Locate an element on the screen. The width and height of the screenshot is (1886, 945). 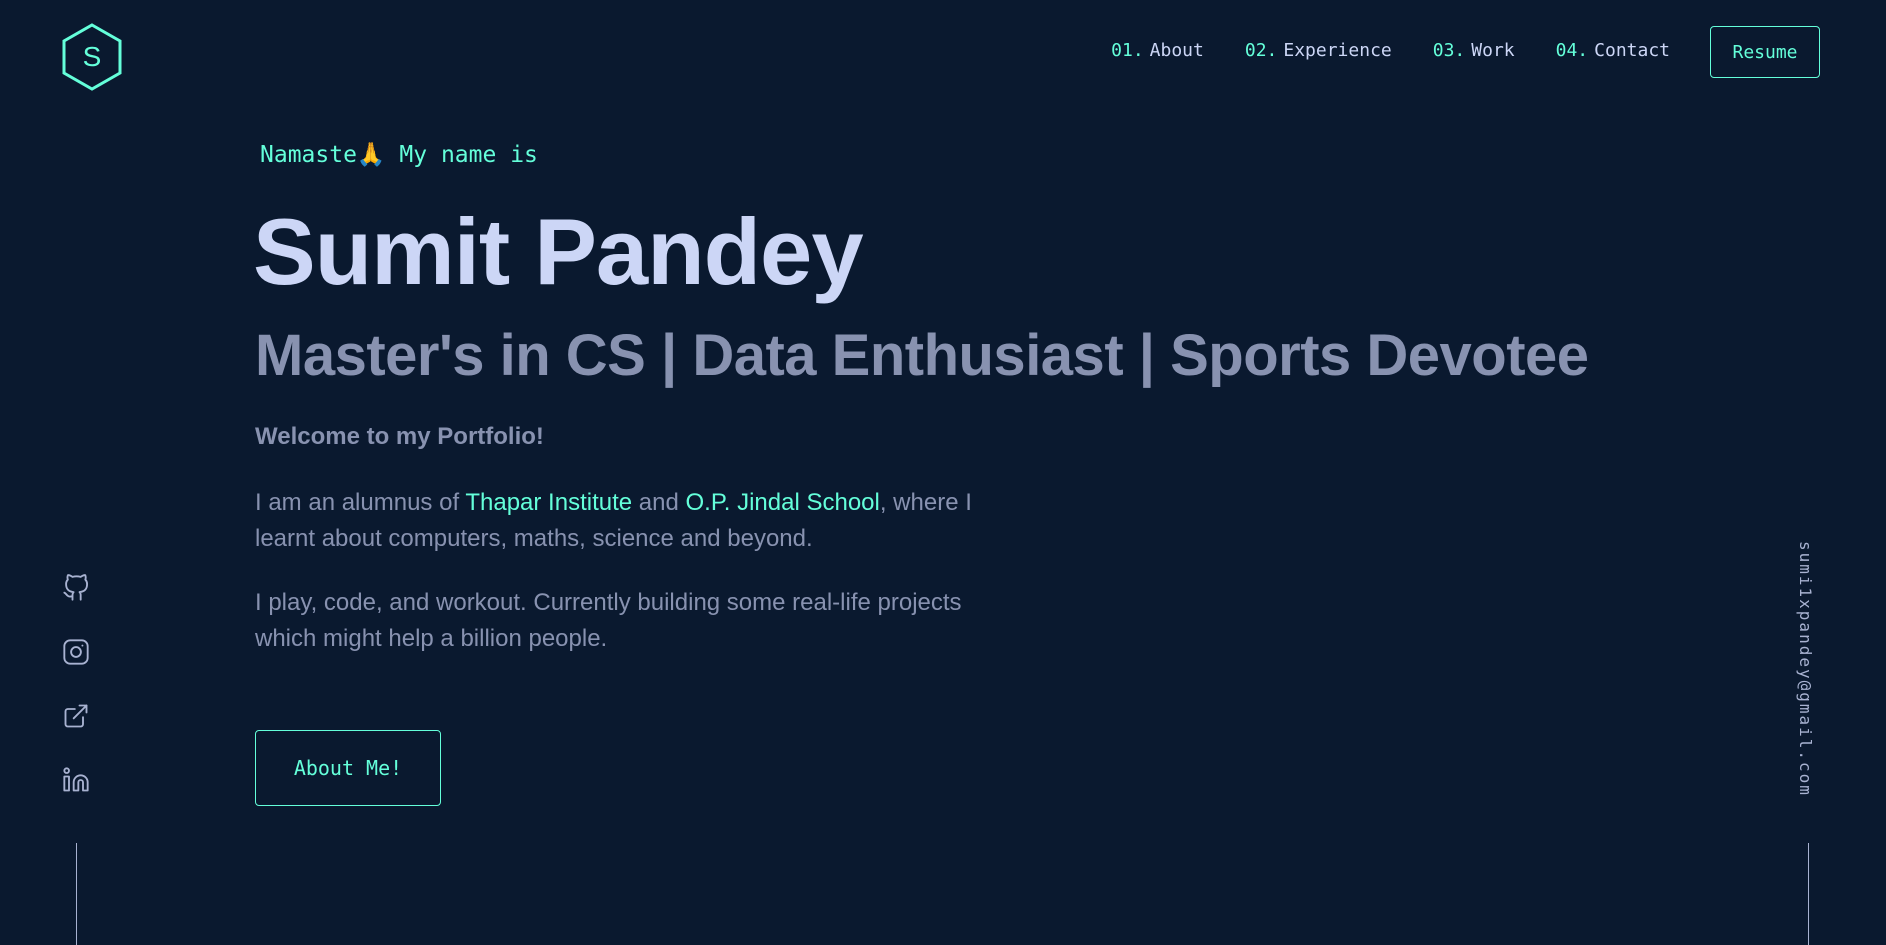
nav-work: 03. Work is located at coordinates (1474, 50).